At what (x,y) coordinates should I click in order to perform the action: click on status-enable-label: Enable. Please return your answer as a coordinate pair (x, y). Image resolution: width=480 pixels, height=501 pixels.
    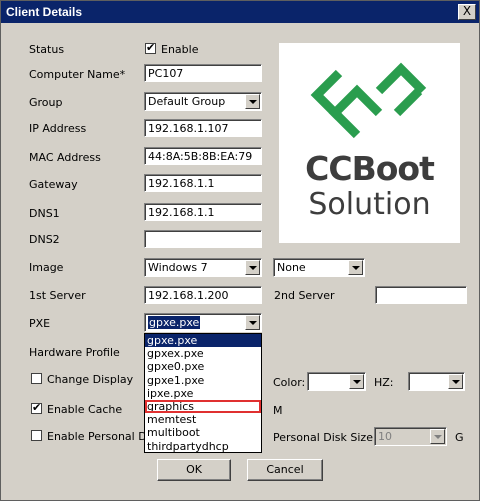
    Looking at the image, I should click on (180, 49).